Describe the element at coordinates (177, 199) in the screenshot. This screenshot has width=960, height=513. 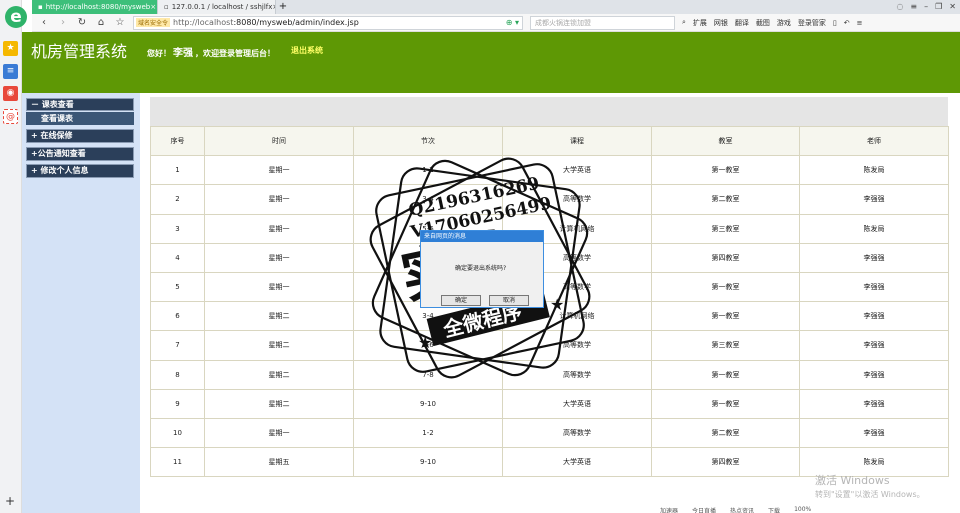
I see `table-cell: 2` at that location.